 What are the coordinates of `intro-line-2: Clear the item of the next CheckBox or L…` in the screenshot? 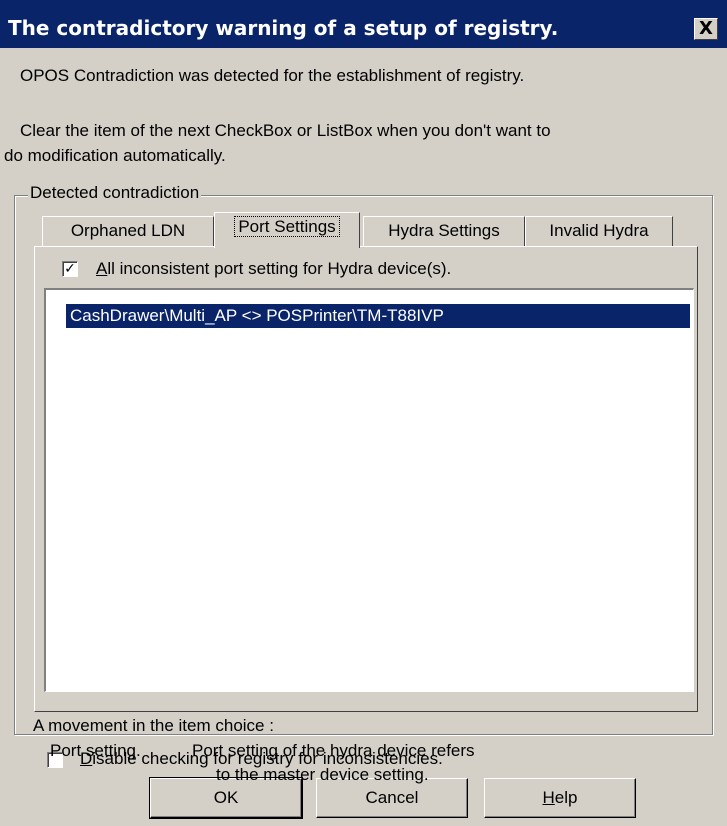 It's located at (285, 130).